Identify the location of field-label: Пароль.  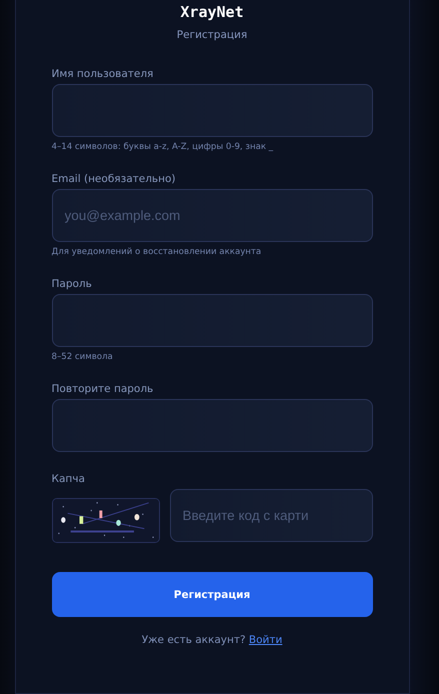
(72, 285).